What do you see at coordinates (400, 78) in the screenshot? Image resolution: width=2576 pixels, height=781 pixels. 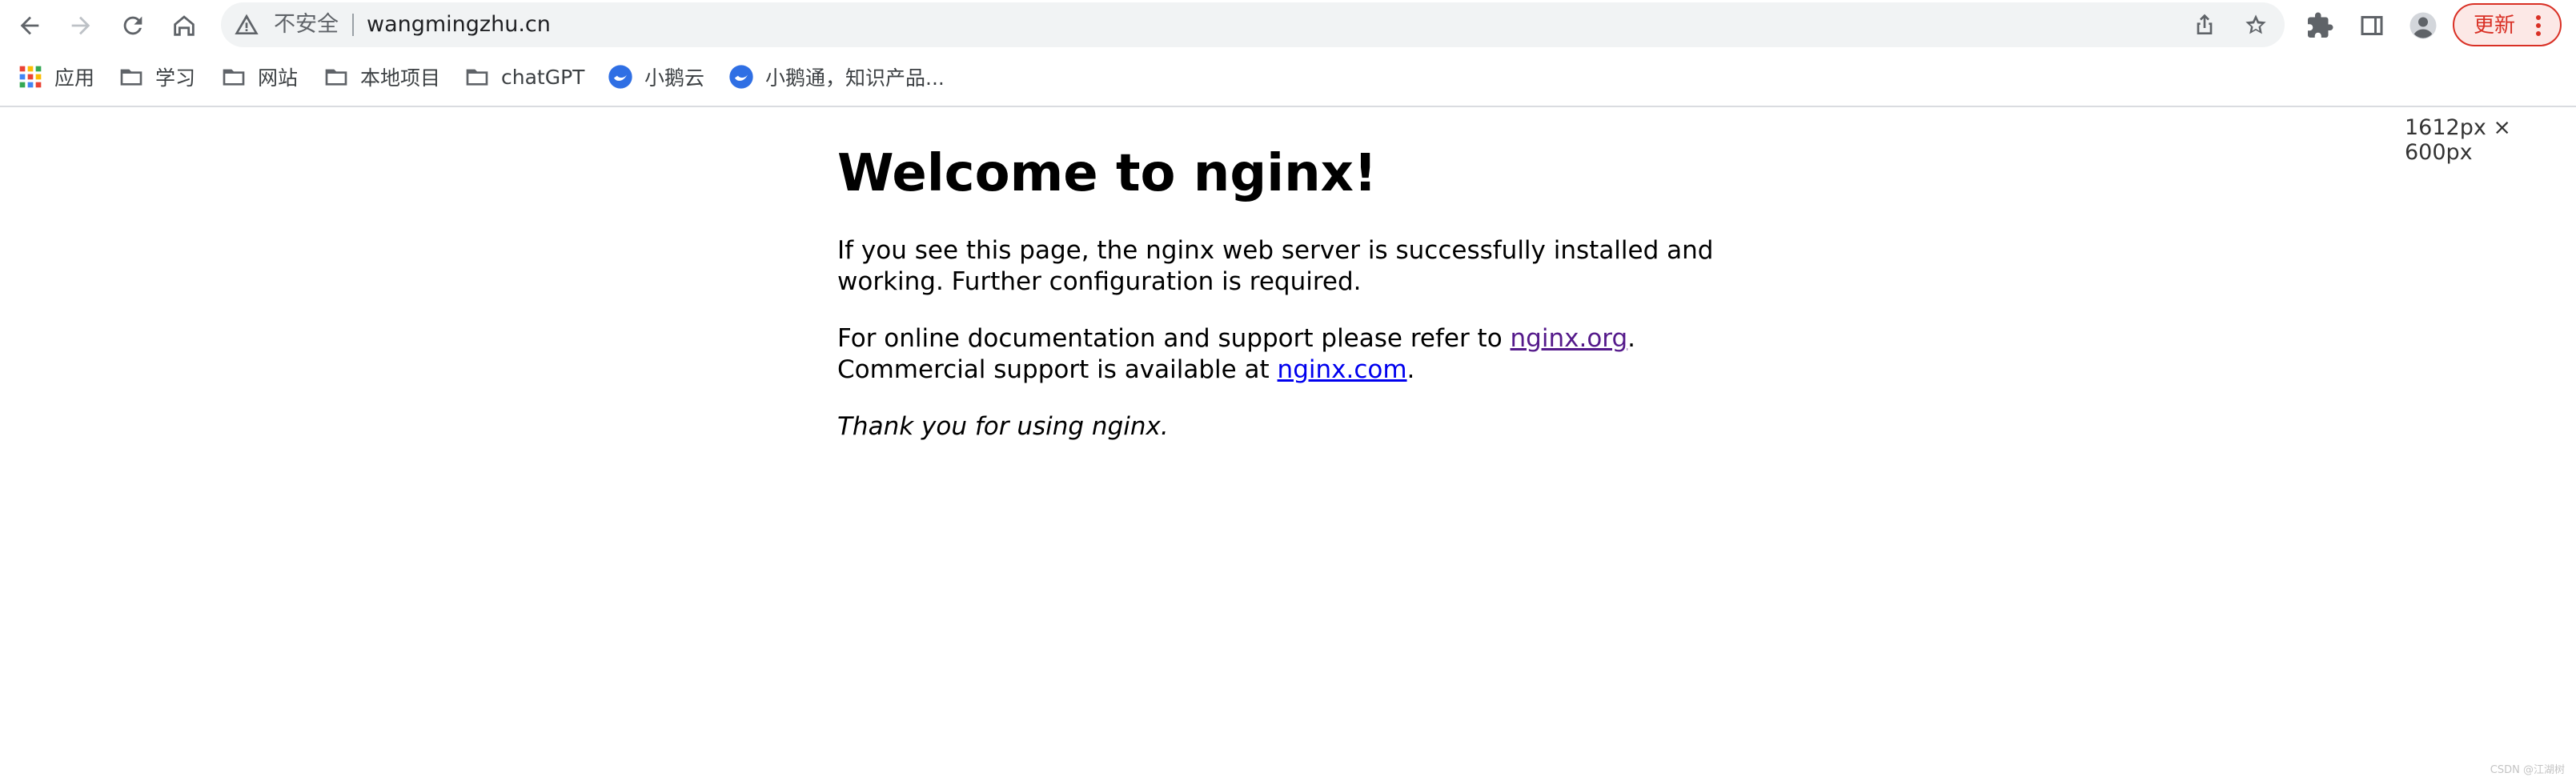 I see `bookmark-label: 本地项目` at bounding box center [400, 78].